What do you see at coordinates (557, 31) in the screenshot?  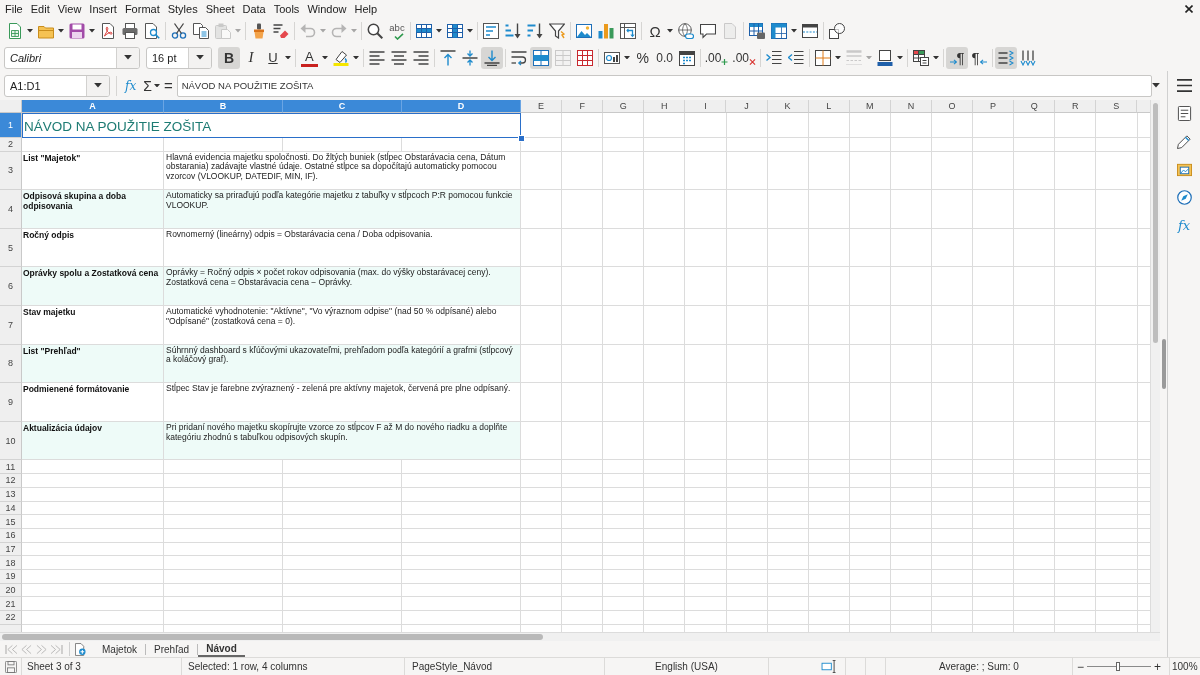 I see `funnel-icon` at bounding box center [557, 31].